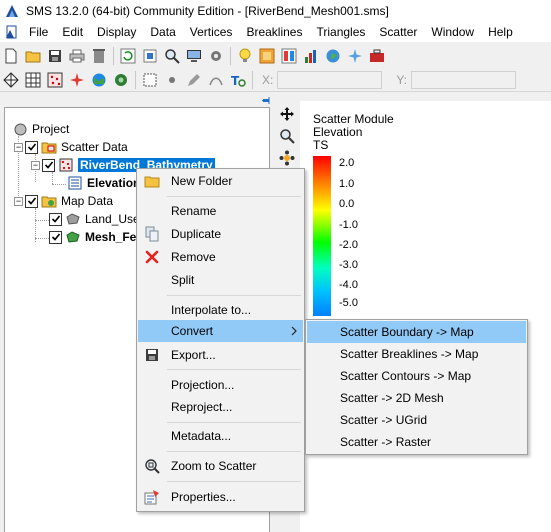  What do you see at coordinates (77, 56) in the screenshot?
I see `print-icon` at bounding box center [77, 56].